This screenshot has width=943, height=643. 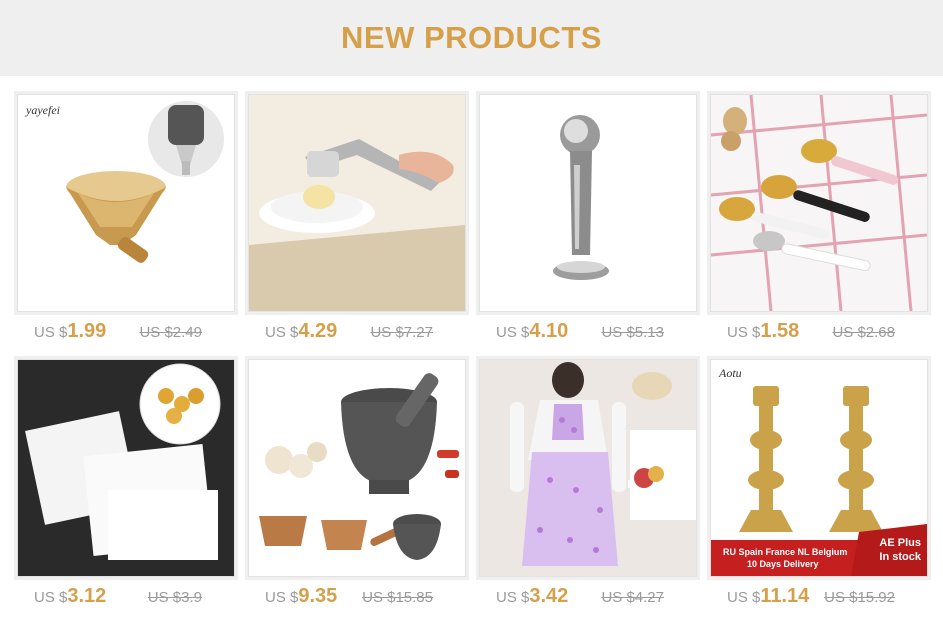 I want to click on product-card: US $ 4.10 US $5.13, so click(x=588, y=218).